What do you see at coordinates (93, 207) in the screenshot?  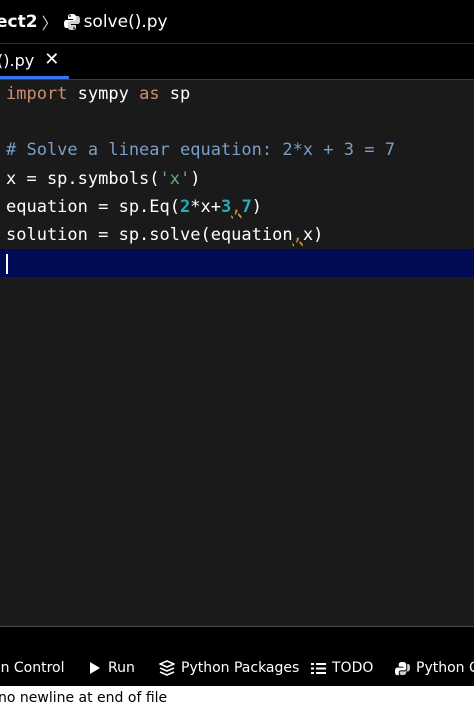 I see `code-token: equation = sp.Eq(` at bounding box center [93, 207].